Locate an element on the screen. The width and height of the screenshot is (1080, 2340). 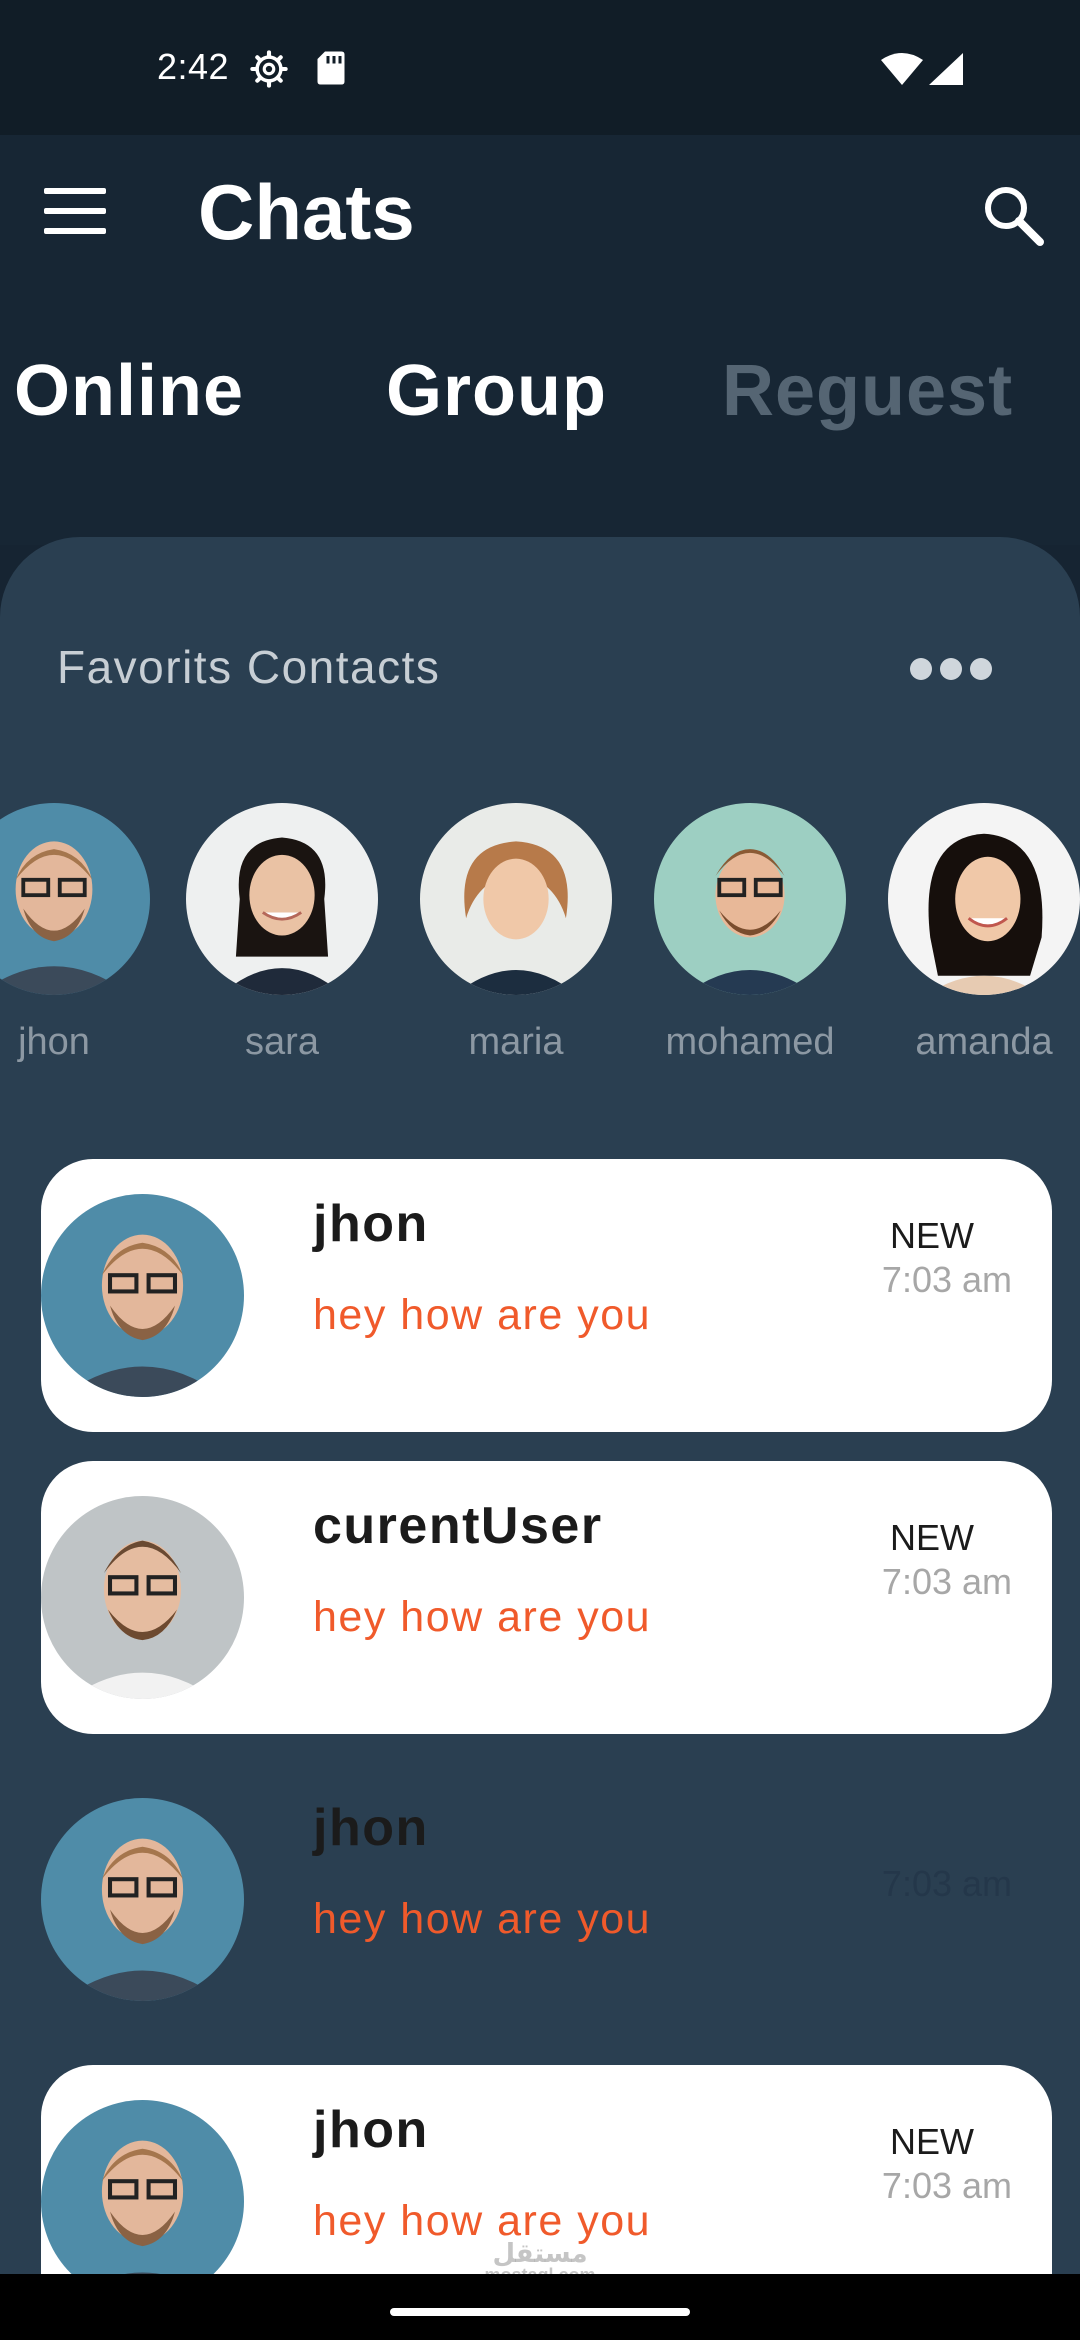
chat-list-item: jhon hey how are you 7:03 am is located at coordinates (546, 1899).